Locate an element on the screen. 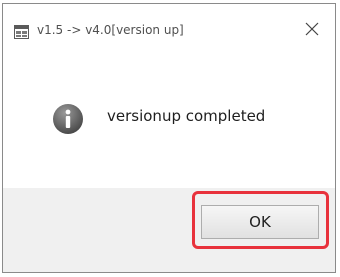 Image resolution: width=340 pixels, height=277 pixels. close-button is located at coordinates (312, 30).